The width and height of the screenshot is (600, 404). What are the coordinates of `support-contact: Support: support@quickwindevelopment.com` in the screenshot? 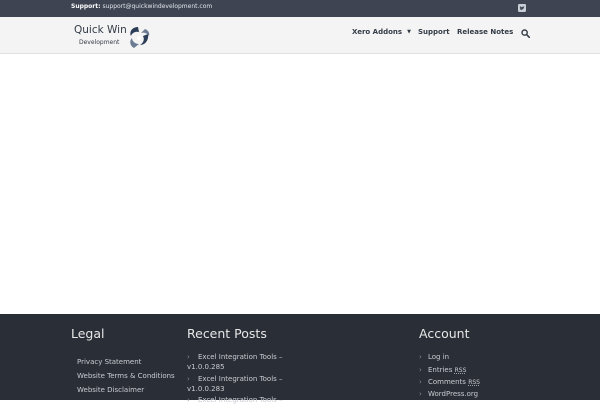 It's located at (141, 6).